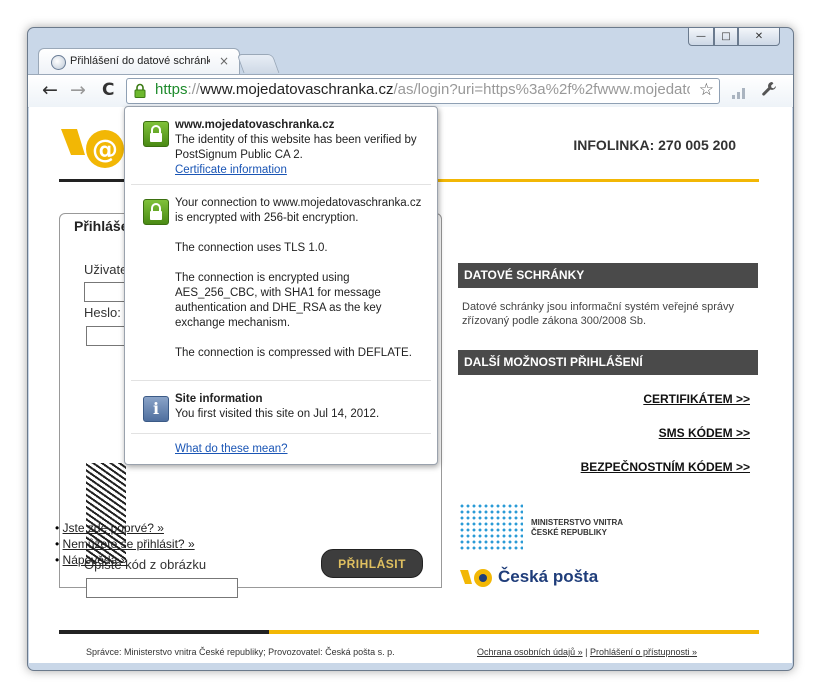 This screenshot has width=819, height=693. I want to click on link-first-time: • Jste zde poprvé? », so click(125, 528).